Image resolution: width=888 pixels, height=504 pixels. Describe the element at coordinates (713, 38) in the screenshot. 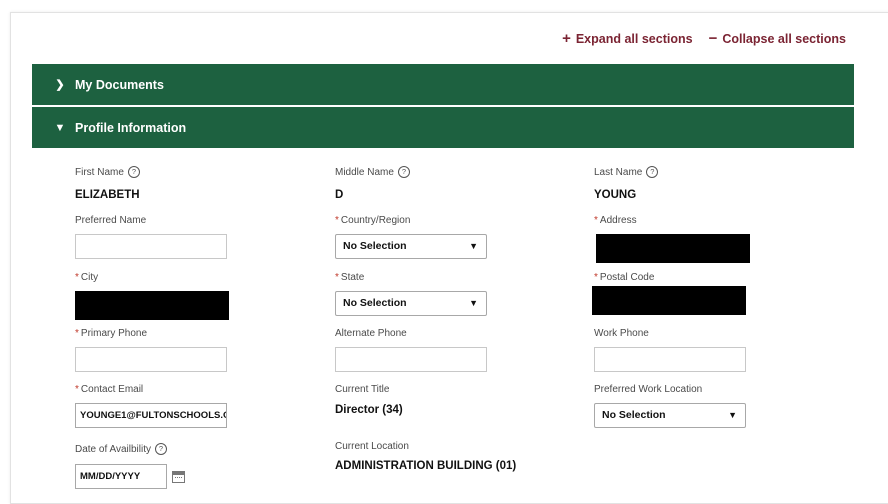

I see `minus-icon: −` at that location.